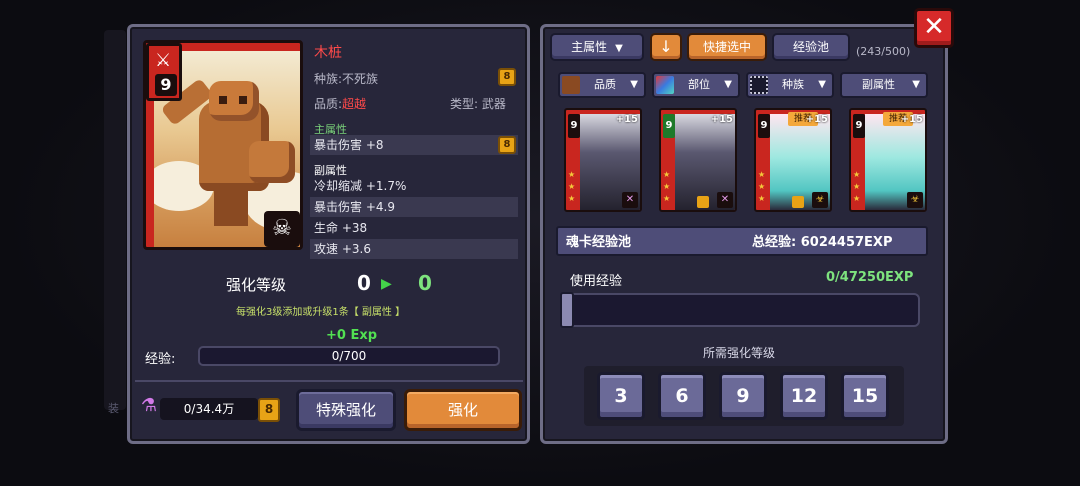 This screenshot has width=1080, height=486. What do you see at coordinates (231, 206) in the screenshot?
I see `golem-leg` at bounding box center [231, 206].